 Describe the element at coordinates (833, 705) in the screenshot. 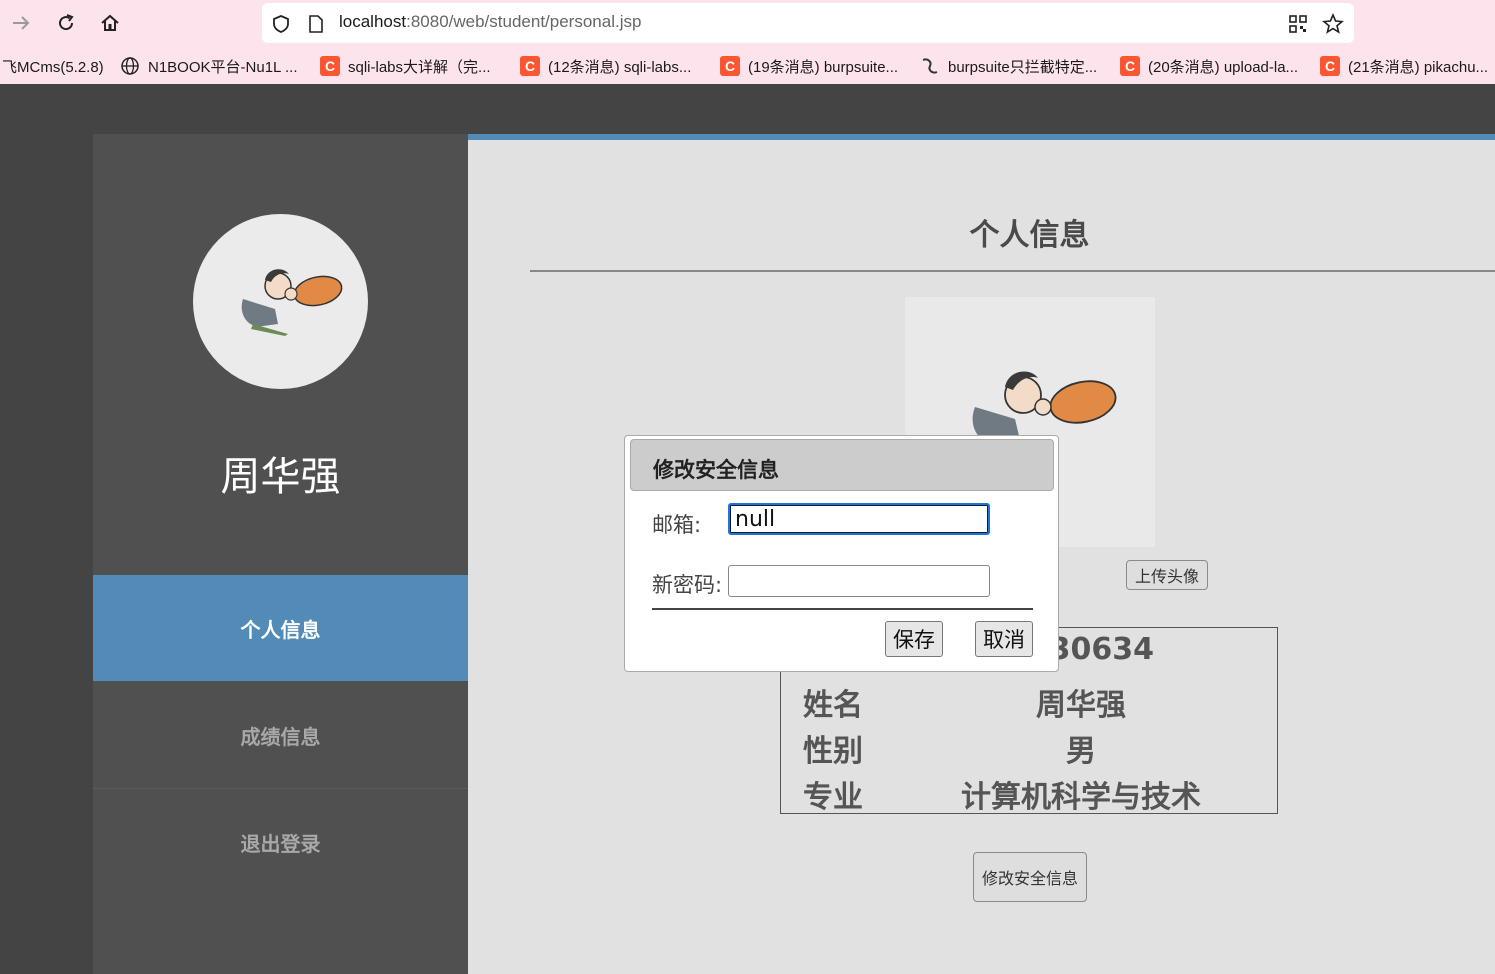

I see `info-label: 姓名` at that location.